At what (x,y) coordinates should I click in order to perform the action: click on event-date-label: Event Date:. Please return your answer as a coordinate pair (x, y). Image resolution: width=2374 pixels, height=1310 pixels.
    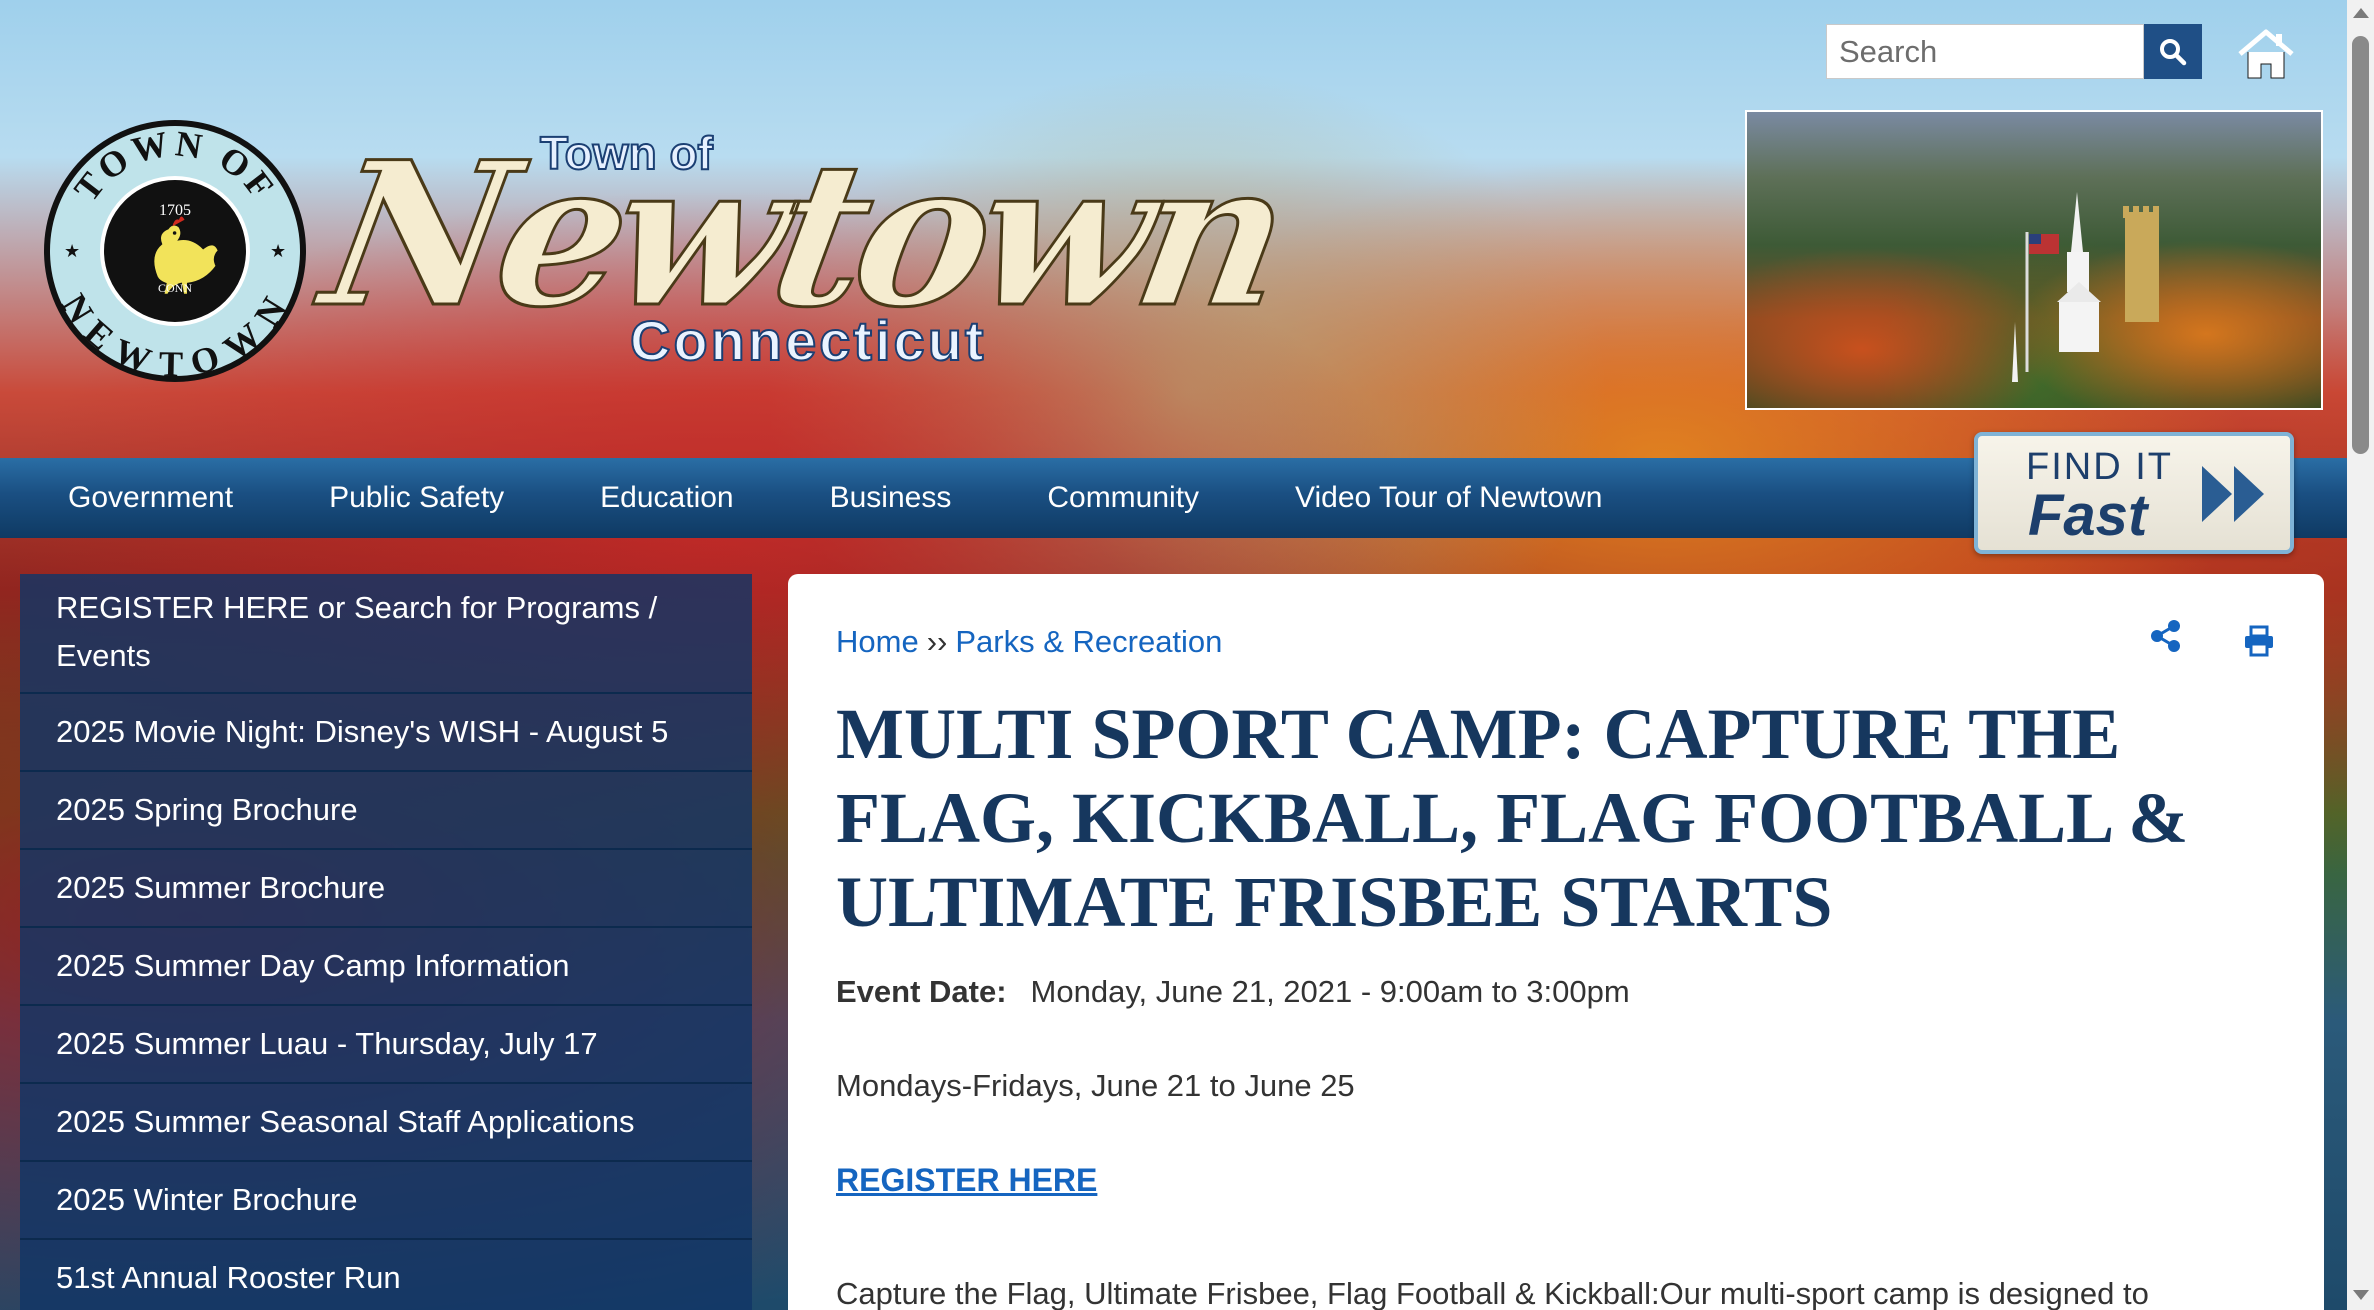
    Looking at the image, I should click on (921, 991).